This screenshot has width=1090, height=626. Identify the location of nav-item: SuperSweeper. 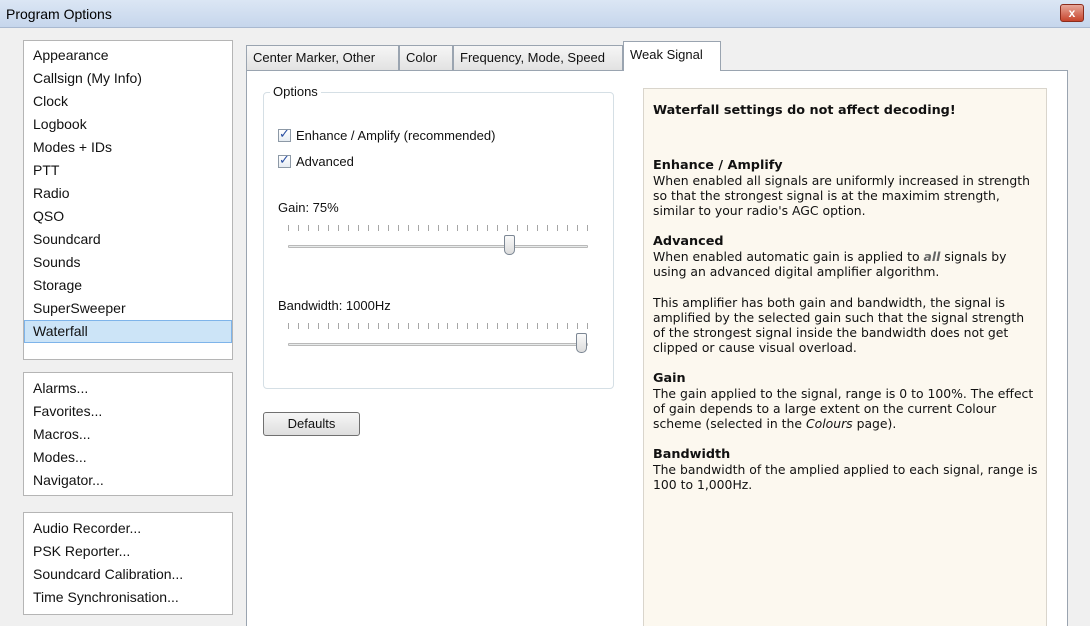
(128, 308).